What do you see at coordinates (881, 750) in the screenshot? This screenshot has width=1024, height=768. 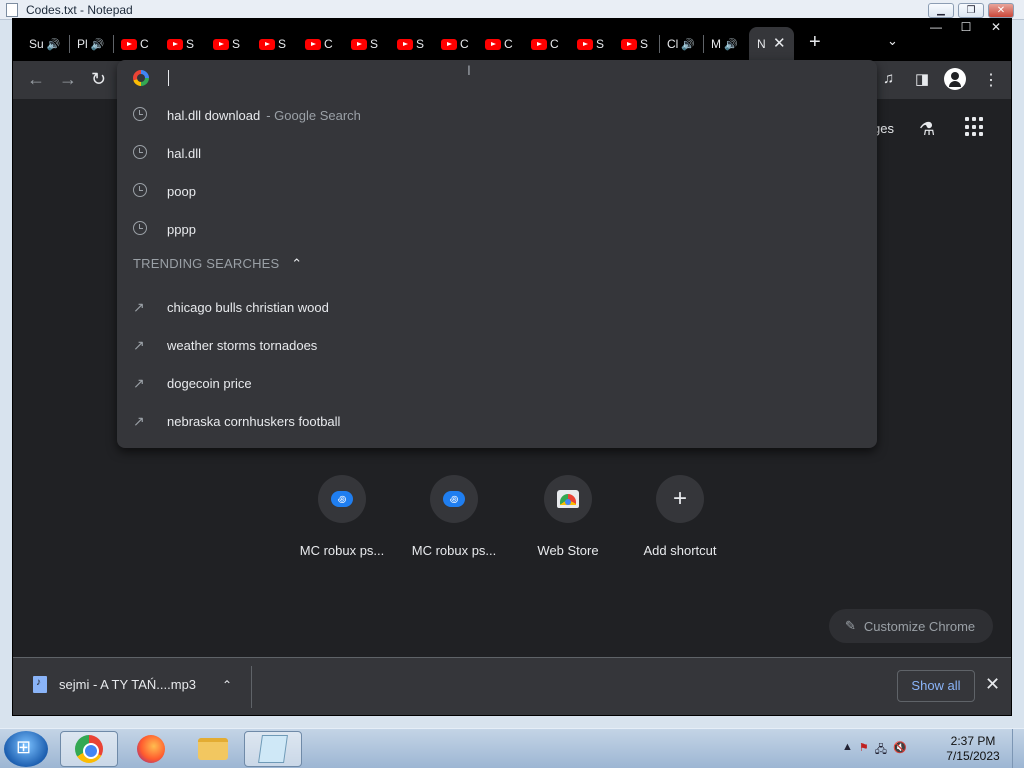 I see `network-icon: 🖧` at bounding box center [881, 750].